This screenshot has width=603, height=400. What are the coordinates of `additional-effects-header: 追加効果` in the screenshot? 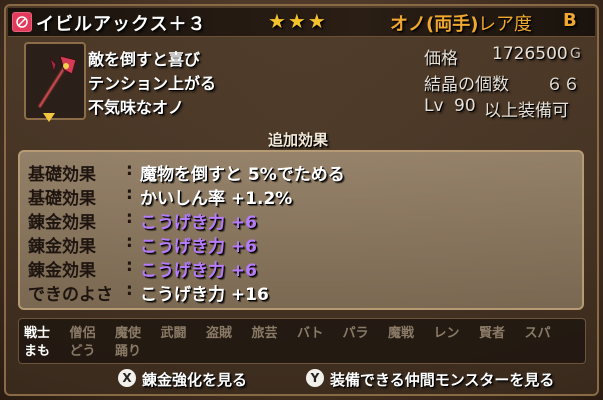 It's located at (298, 140).